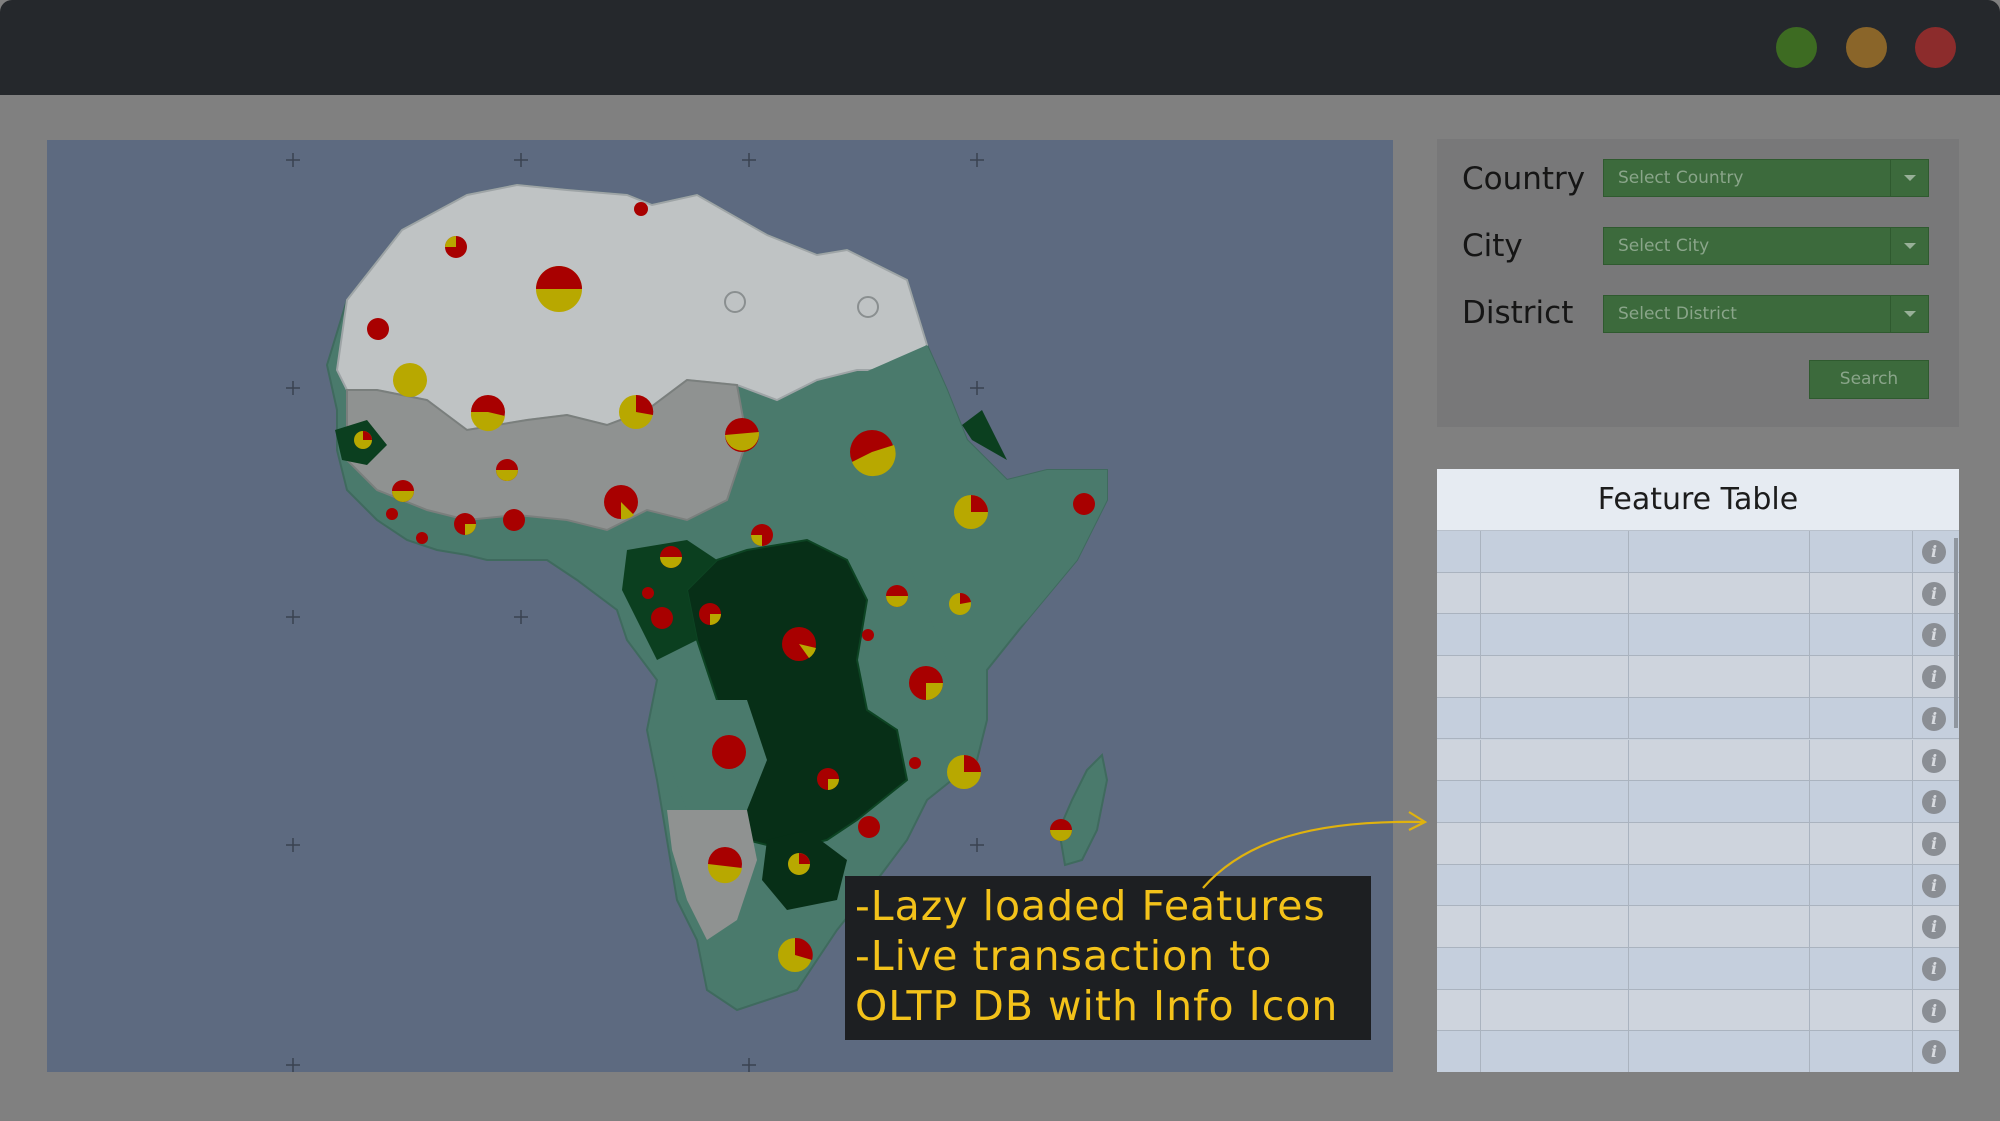 Image resolution: width=2000 pixels, height=1121 pixels. I want to click on country-select: Select Country, so click(1766, 178).